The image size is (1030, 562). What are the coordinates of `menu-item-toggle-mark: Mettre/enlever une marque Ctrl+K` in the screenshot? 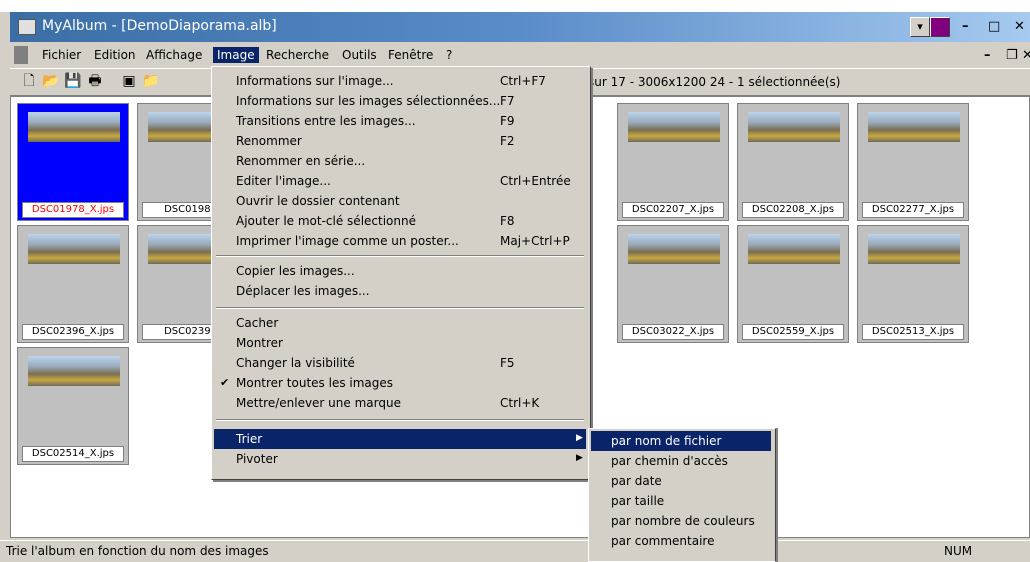 It's located at (400, 403).